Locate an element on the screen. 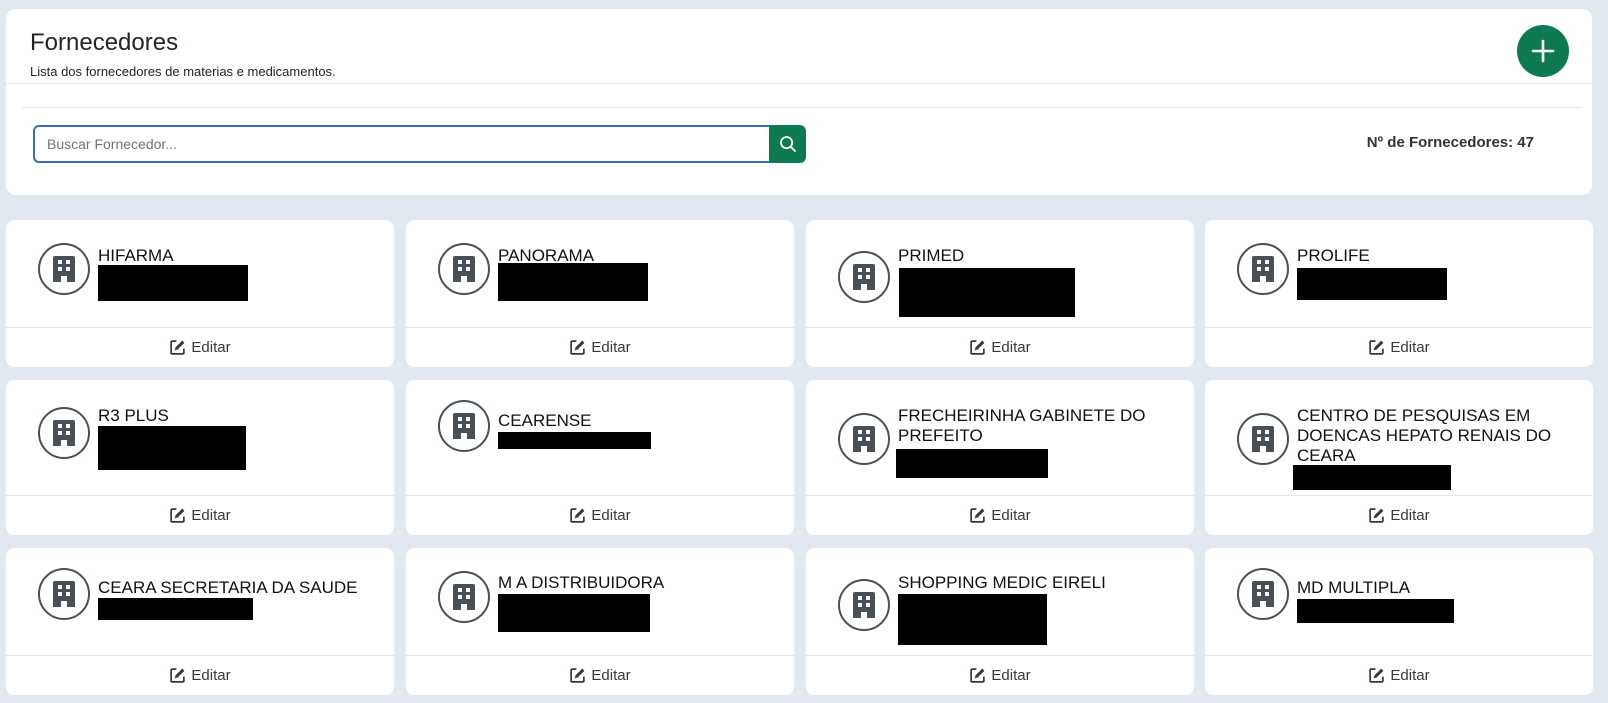 Image resolution: width=1608 pixels, height=703 pixels. plus-icon is located at coordinates (1543, 51).